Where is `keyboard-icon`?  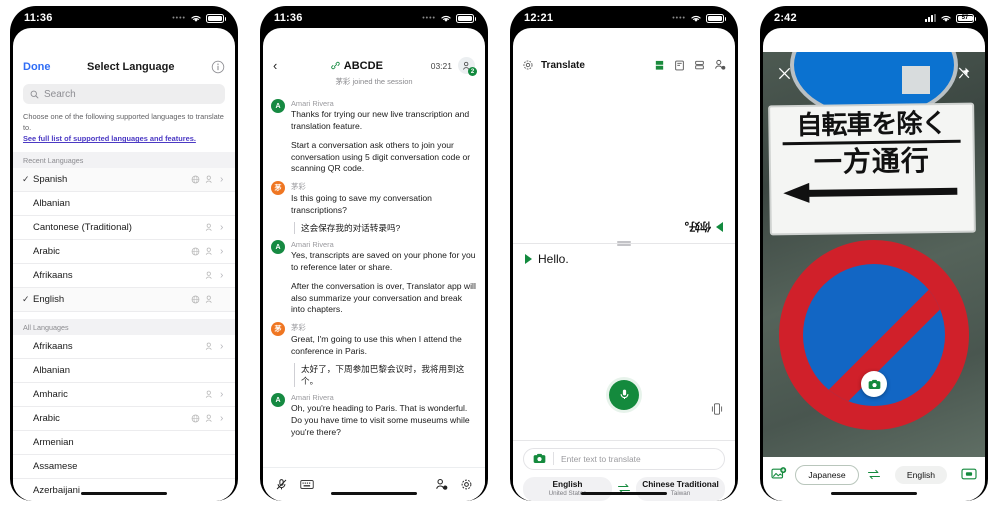 keyboard-icon is located at coordinates (307, 484).